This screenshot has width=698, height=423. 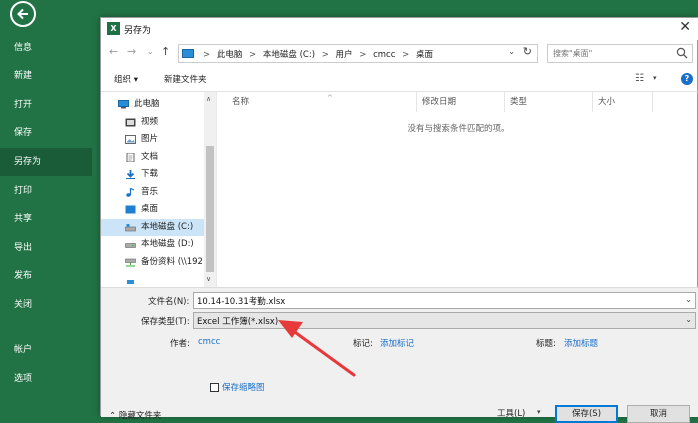 What do you see at coordinates (549, 102) in the screenshot?
I see `column-type: 类型` at bounding box center [549, 102].